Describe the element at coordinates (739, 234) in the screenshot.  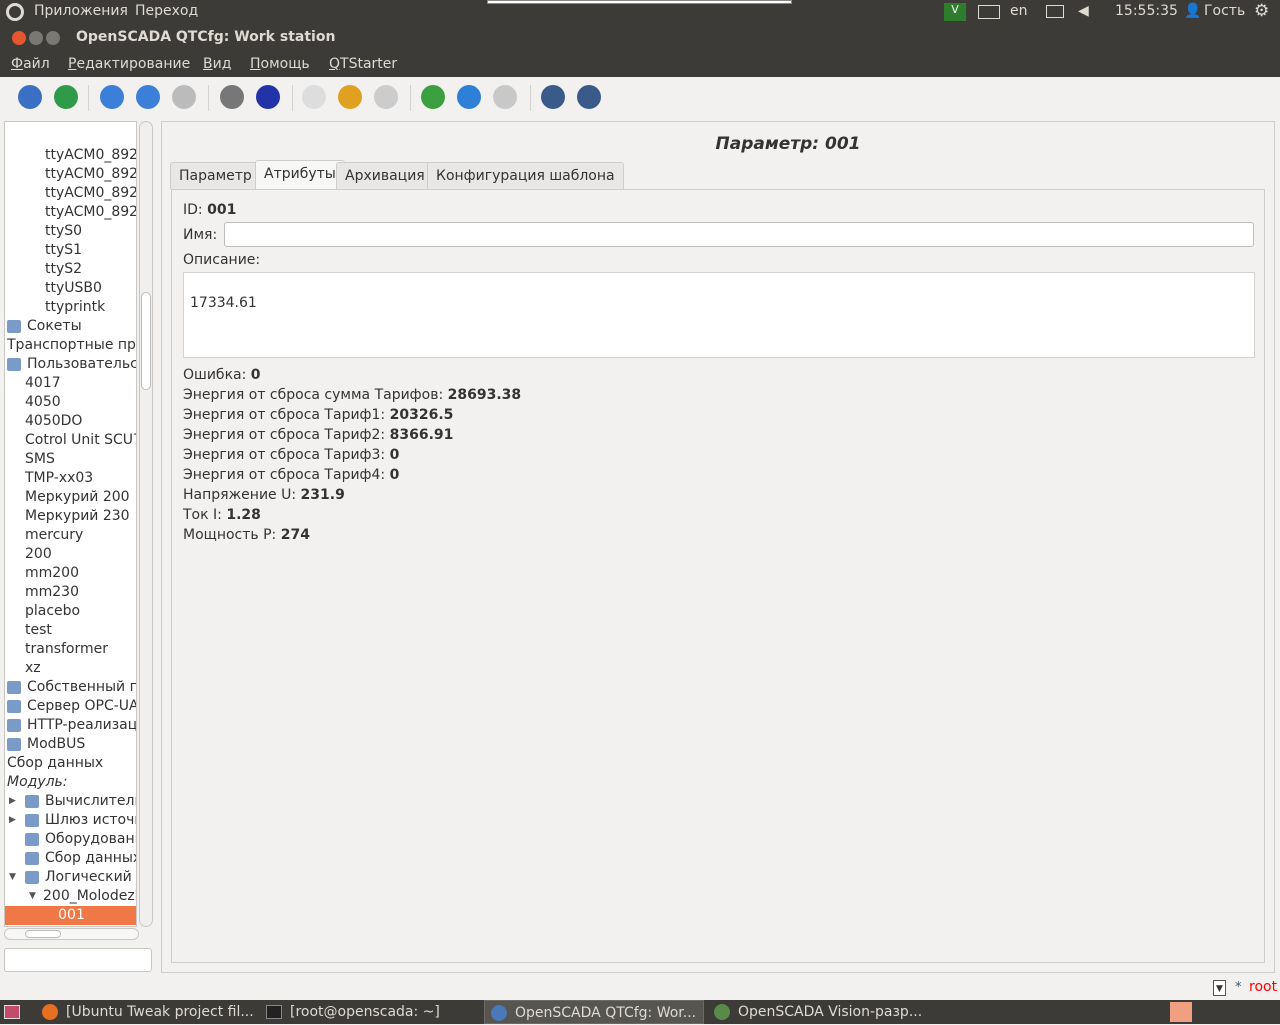
I see `name-field` at that location.